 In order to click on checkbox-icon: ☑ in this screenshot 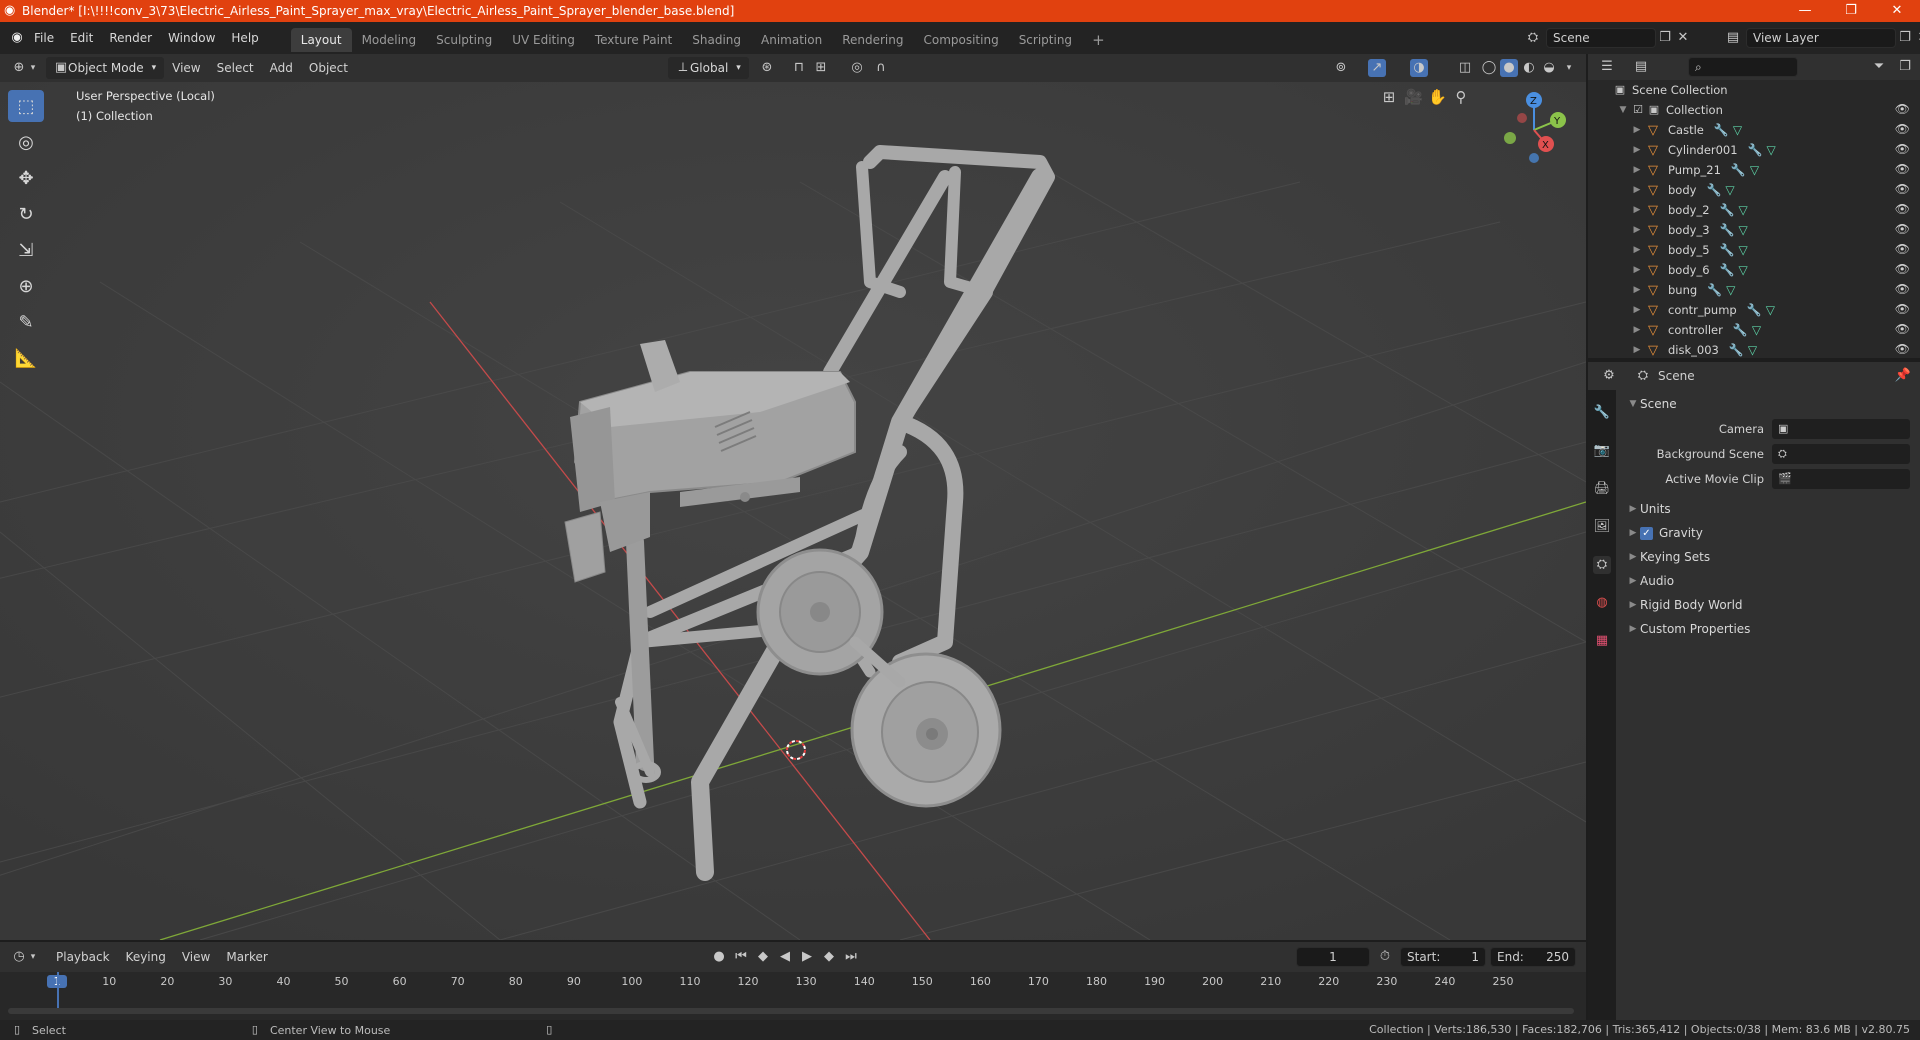, I will do `click(1638, 110)`.